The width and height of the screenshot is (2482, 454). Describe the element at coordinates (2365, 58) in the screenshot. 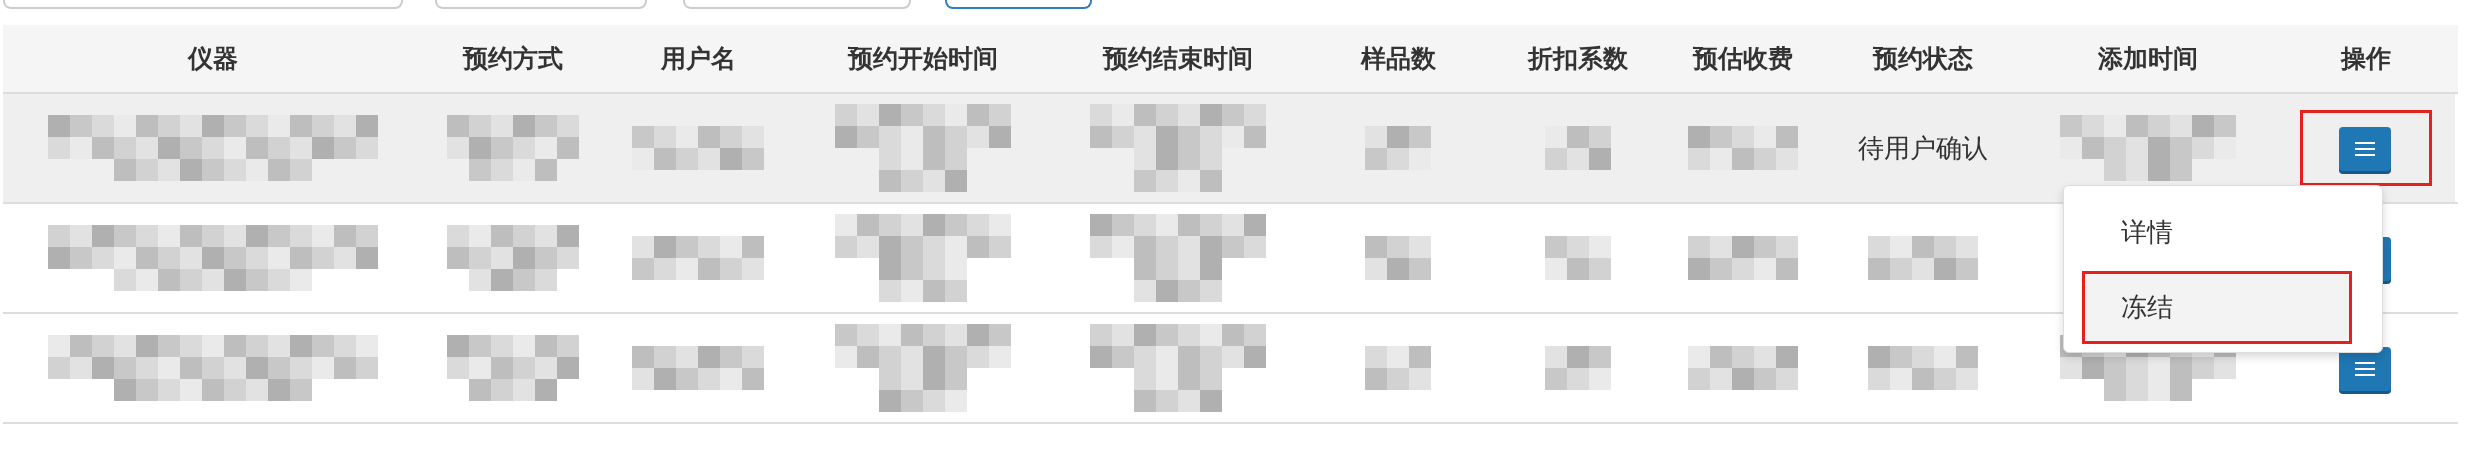

I see `column-header: 操作` at that location.